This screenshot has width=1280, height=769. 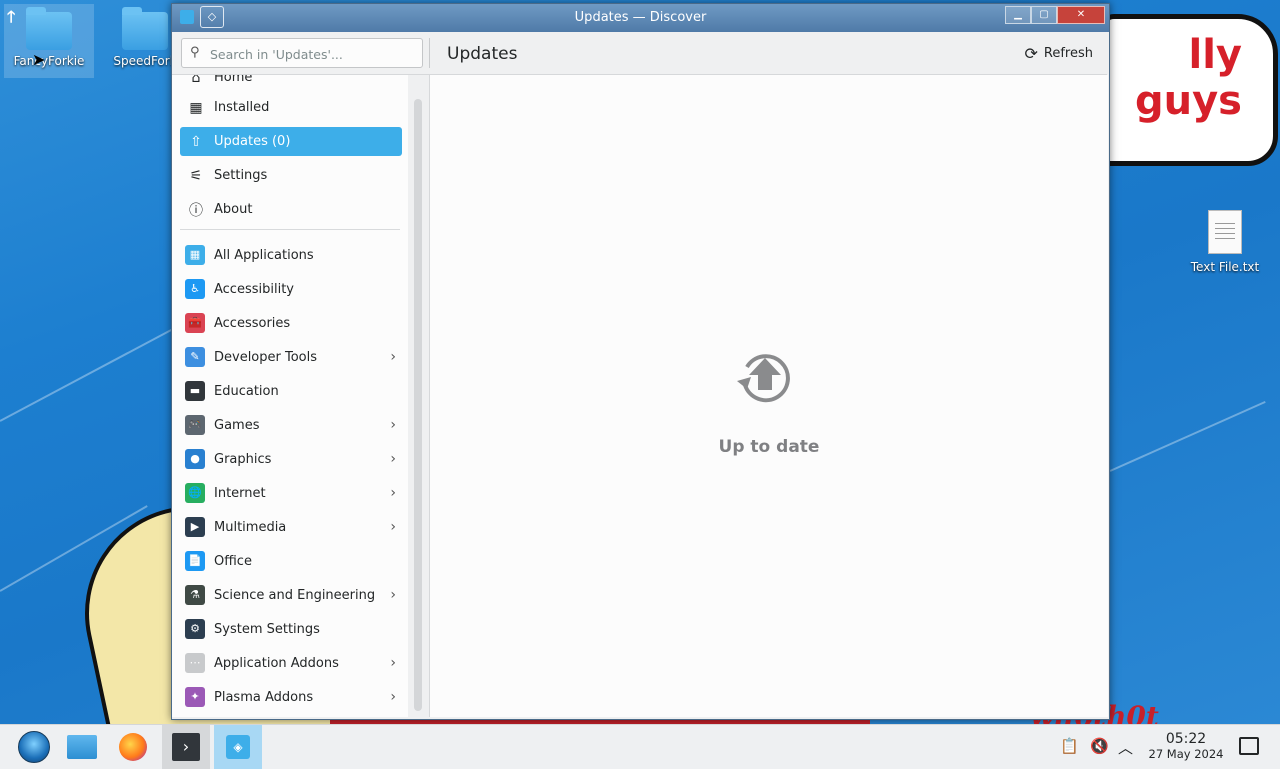 What do you see at coordinates (1215, 55) in the screenshot?
I see `speech-line-1: lly` at bounding box center [1215, 55].